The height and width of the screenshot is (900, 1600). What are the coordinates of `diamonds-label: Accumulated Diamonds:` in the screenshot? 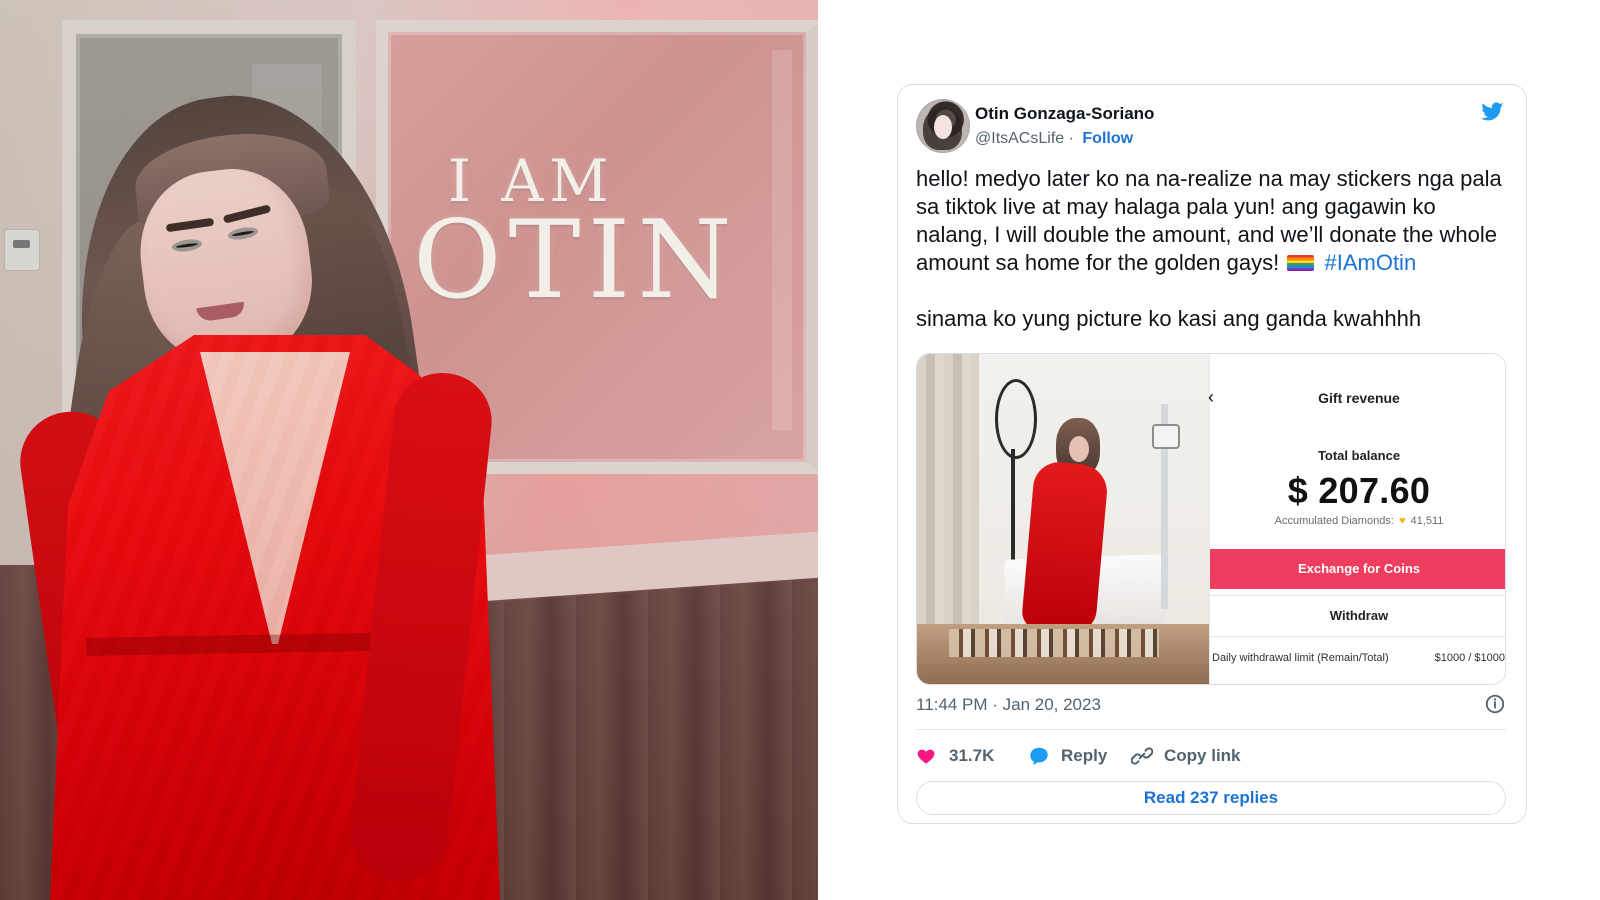 It's located at (1334, 521).